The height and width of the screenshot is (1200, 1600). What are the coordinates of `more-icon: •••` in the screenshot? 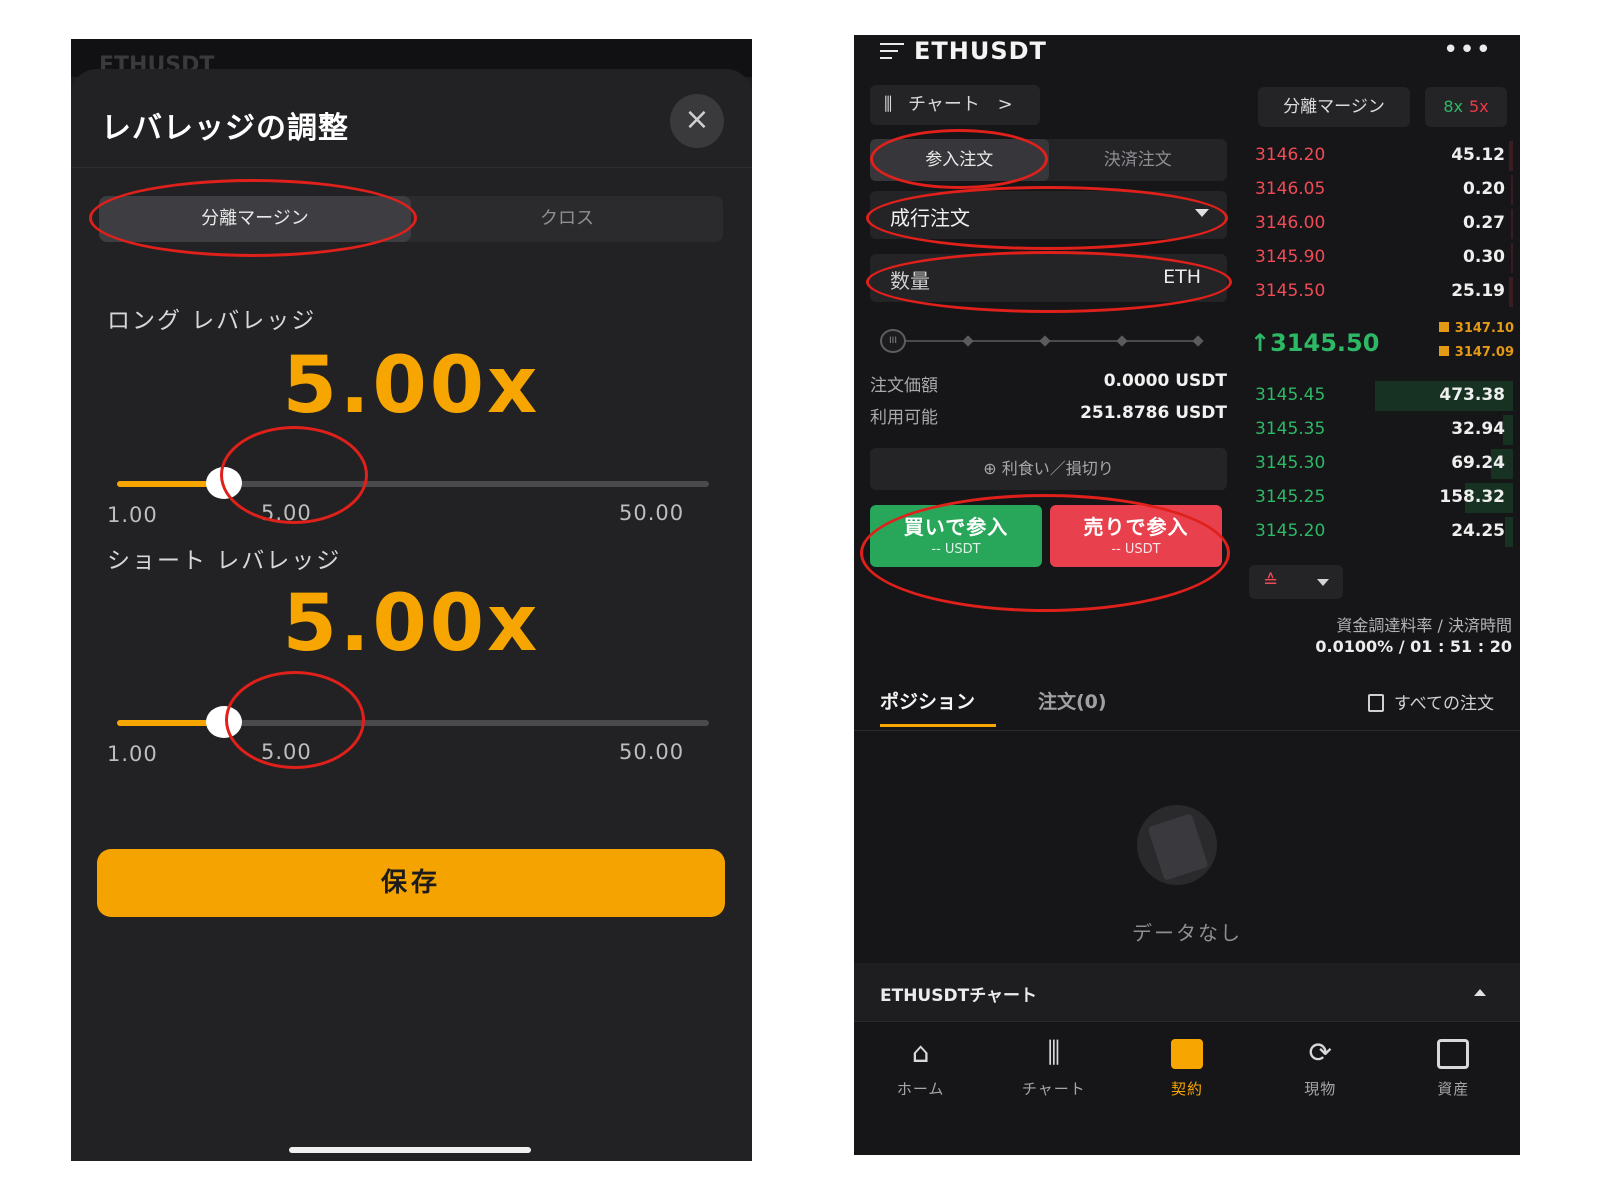 It's located at (1467, 50).